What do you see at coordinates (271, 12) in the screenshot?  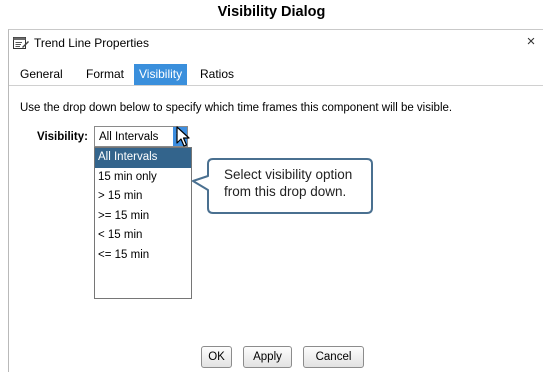 I see `figure-caption: Visibility Dialog` at bounding box center [271, 12].